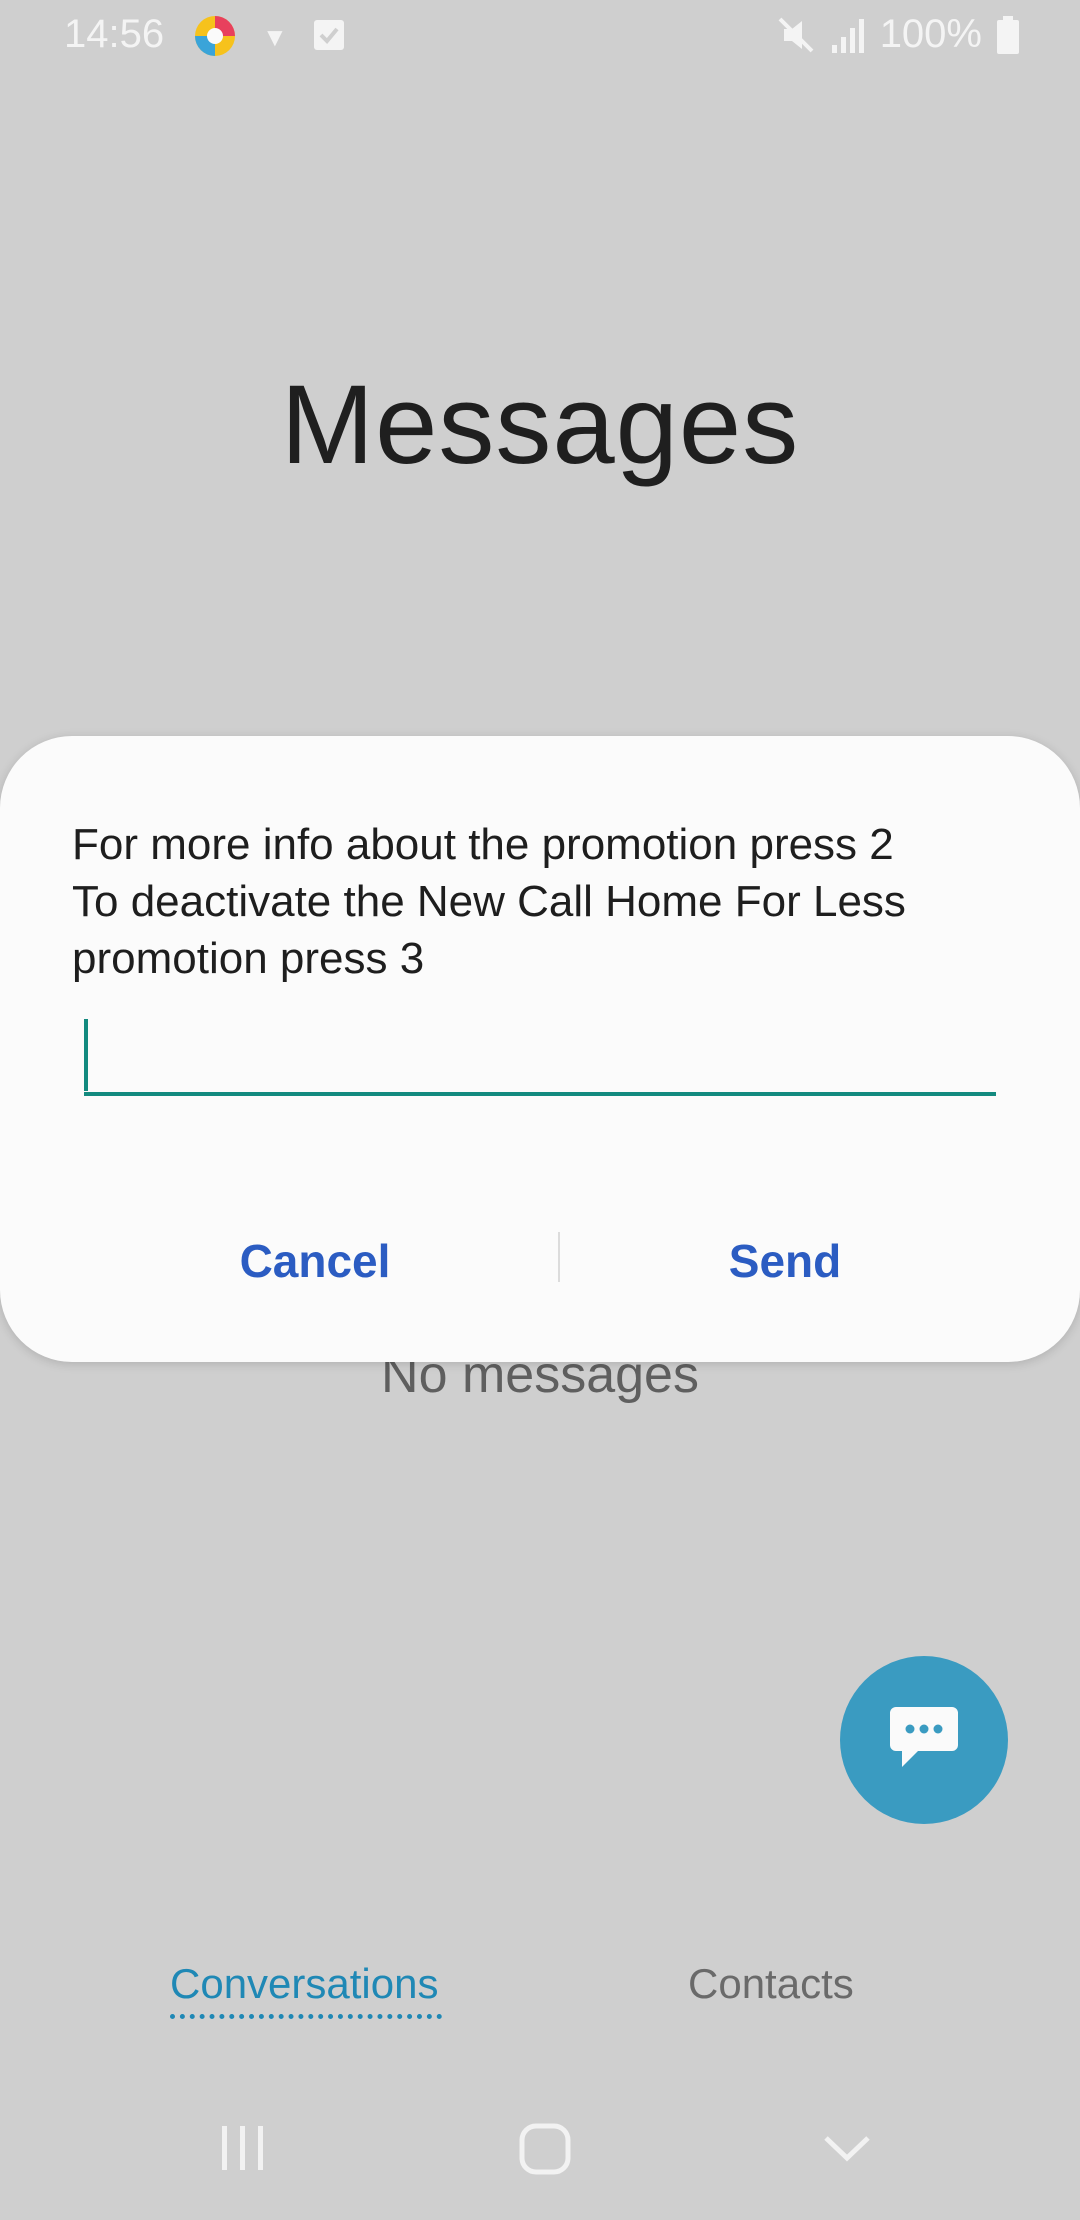  What do you see at coordinates (114, 34) in the screenshot?
I see `status-time: 14:56` at bounding box center [114, 34].